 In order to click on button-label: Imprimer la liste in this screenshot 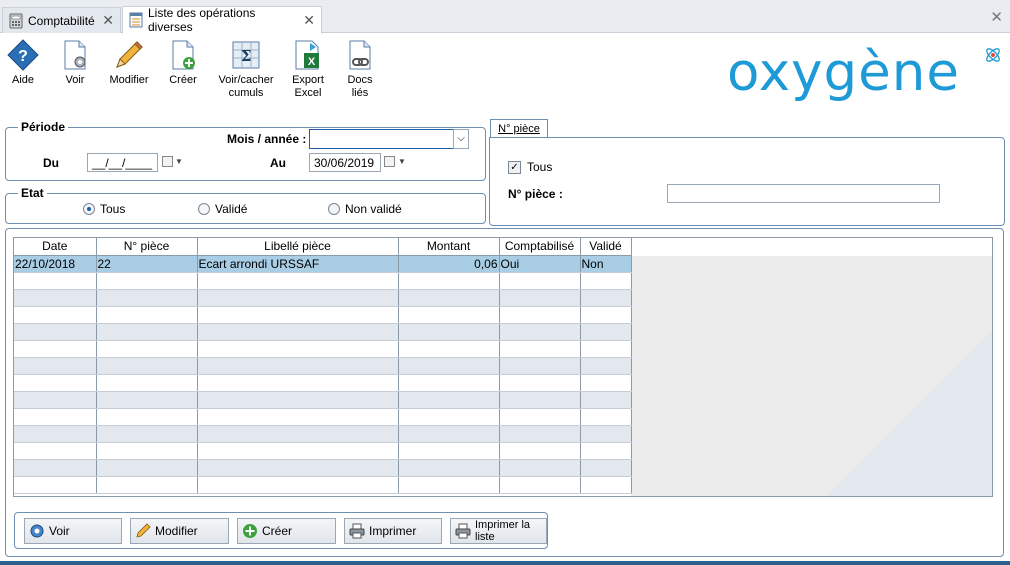, I will do `click(503, 531)`.